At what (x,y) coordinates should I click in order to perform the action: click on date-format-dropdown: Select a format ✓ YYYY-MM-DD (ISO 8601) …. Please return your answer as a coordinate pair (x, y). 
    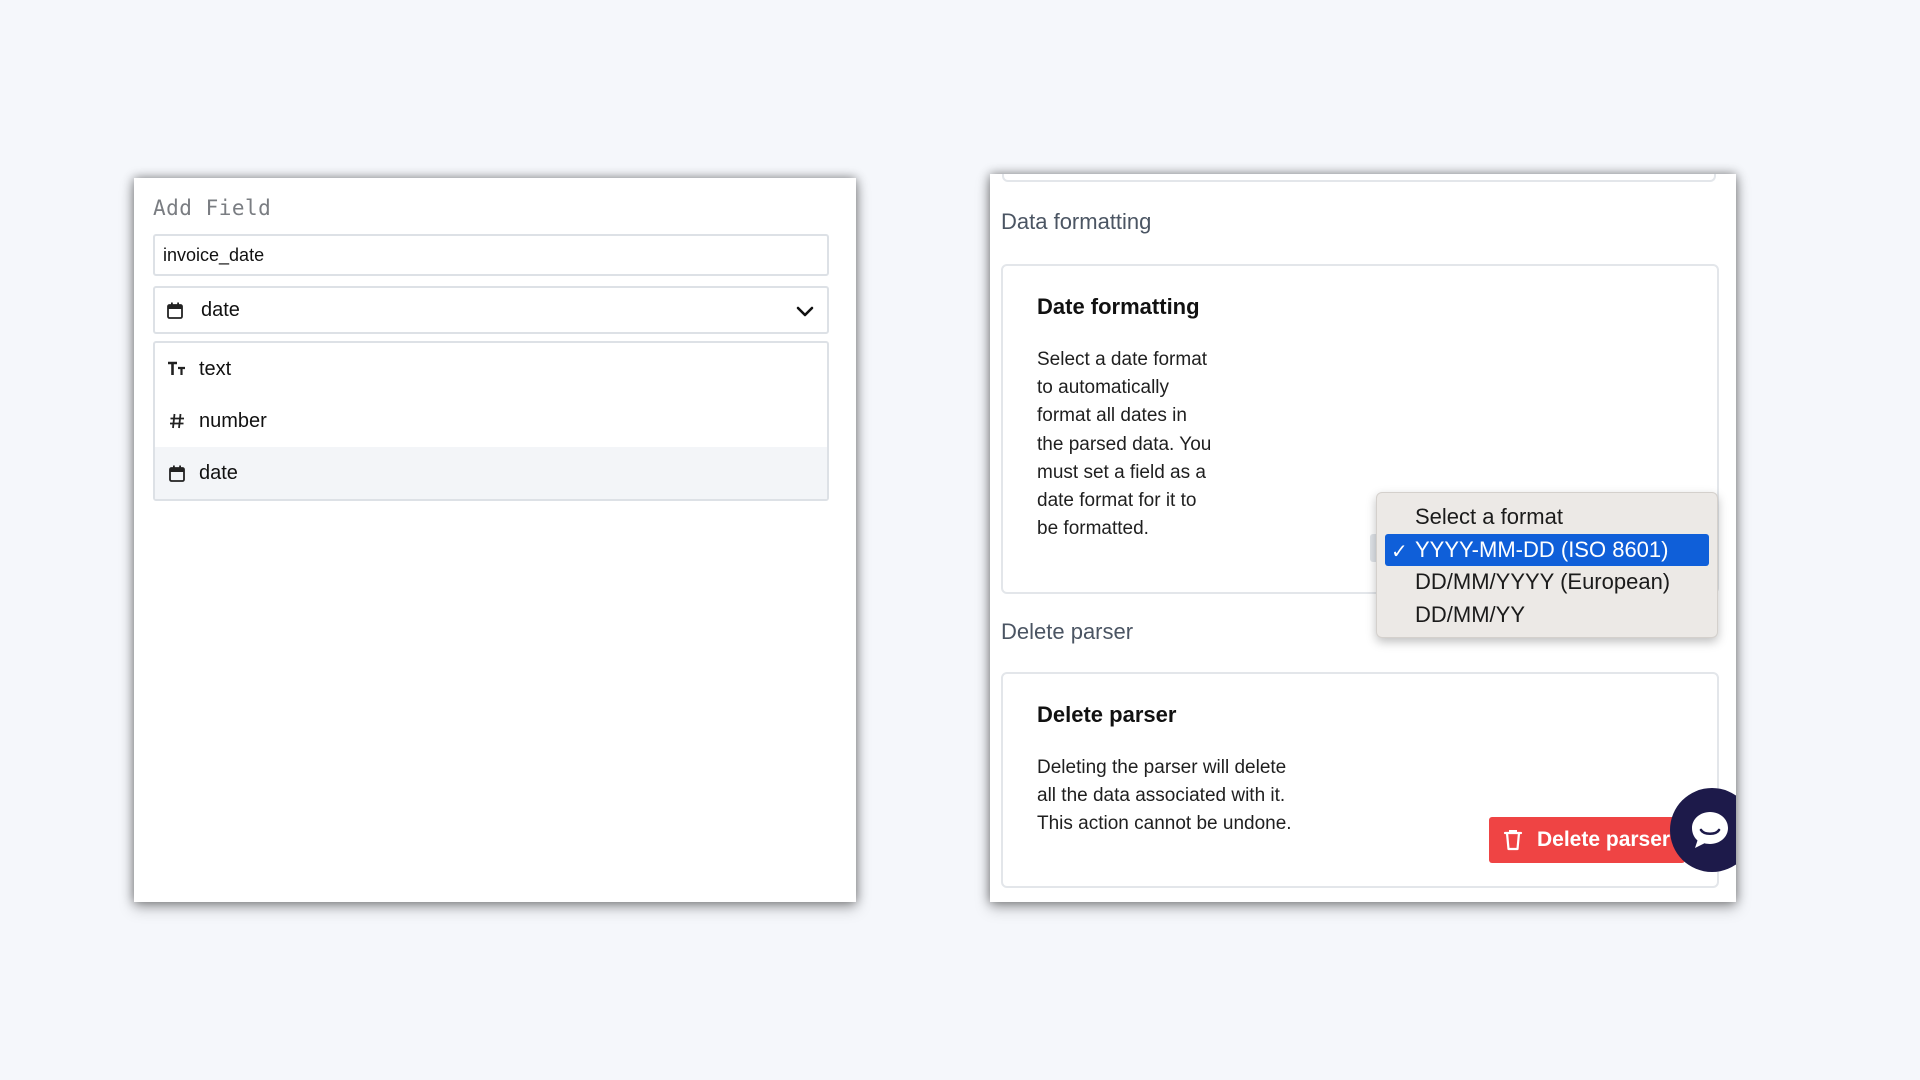
    Looking at the image, I should click on (1547, 565).